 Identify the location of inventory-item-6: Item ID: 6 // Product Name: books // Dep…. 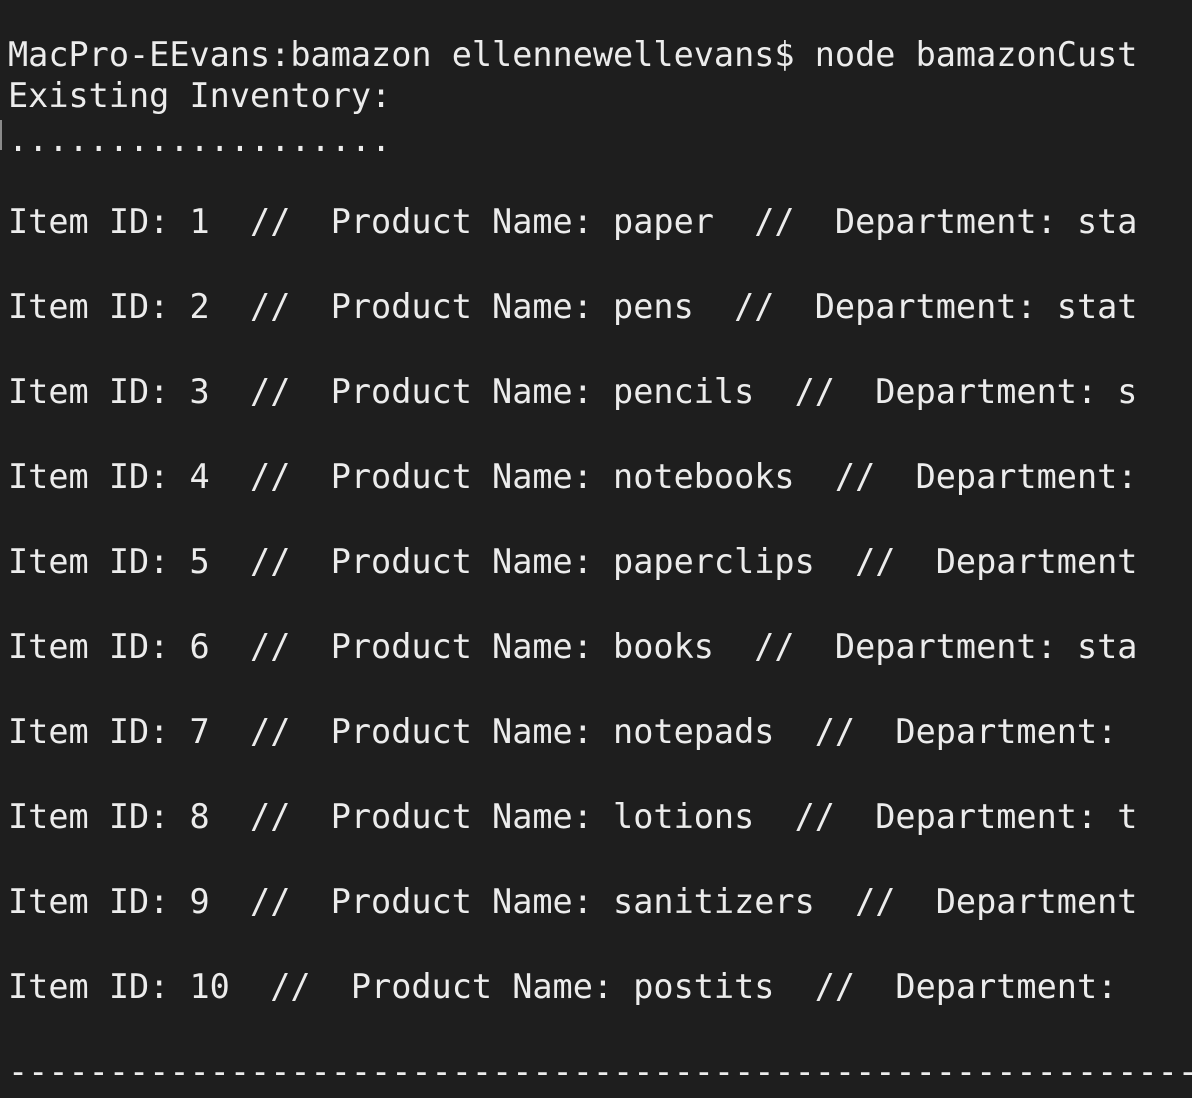
(573, 646).